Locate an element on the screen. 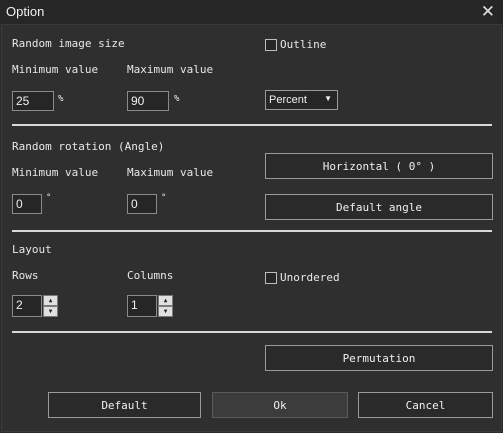 This screenshot has height=433, width=503. unordered-label: Unordered is located at coordinates (310, 277).